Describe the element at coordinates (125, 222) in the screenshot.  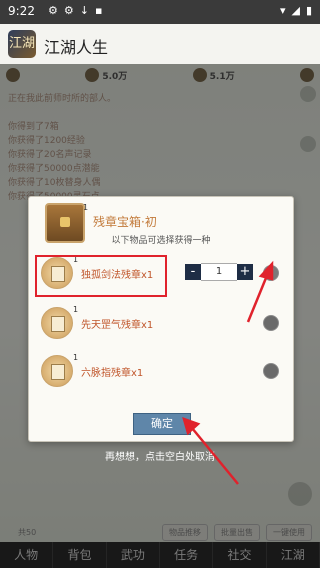
I see `dialog-title: 残章宝箱·初` at that location.